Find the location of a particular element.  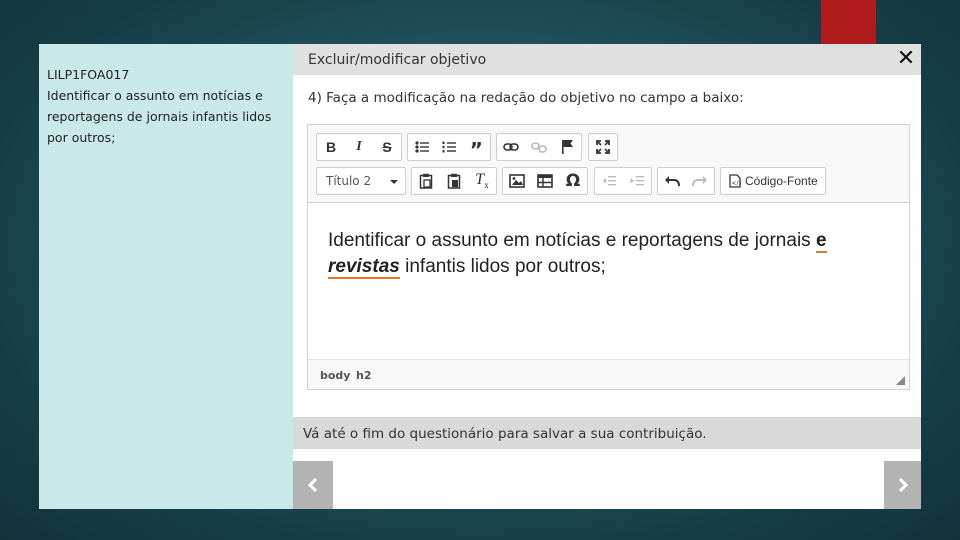

basic-styles-group: B I S is located at coordinates (359, 147).